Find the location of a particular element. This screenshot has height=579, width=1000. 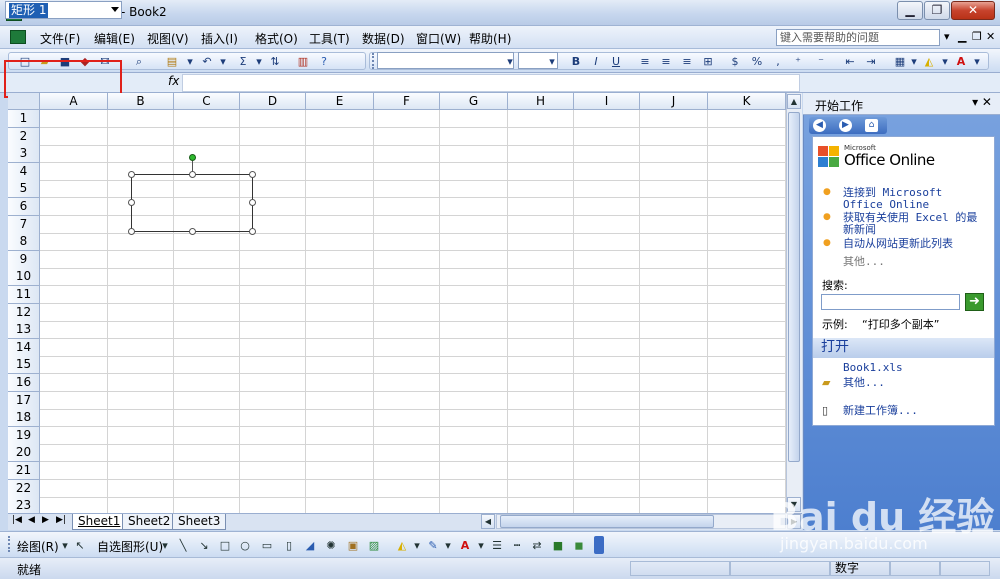

borders-icon: ▦ is located at coordinates (900, 62).